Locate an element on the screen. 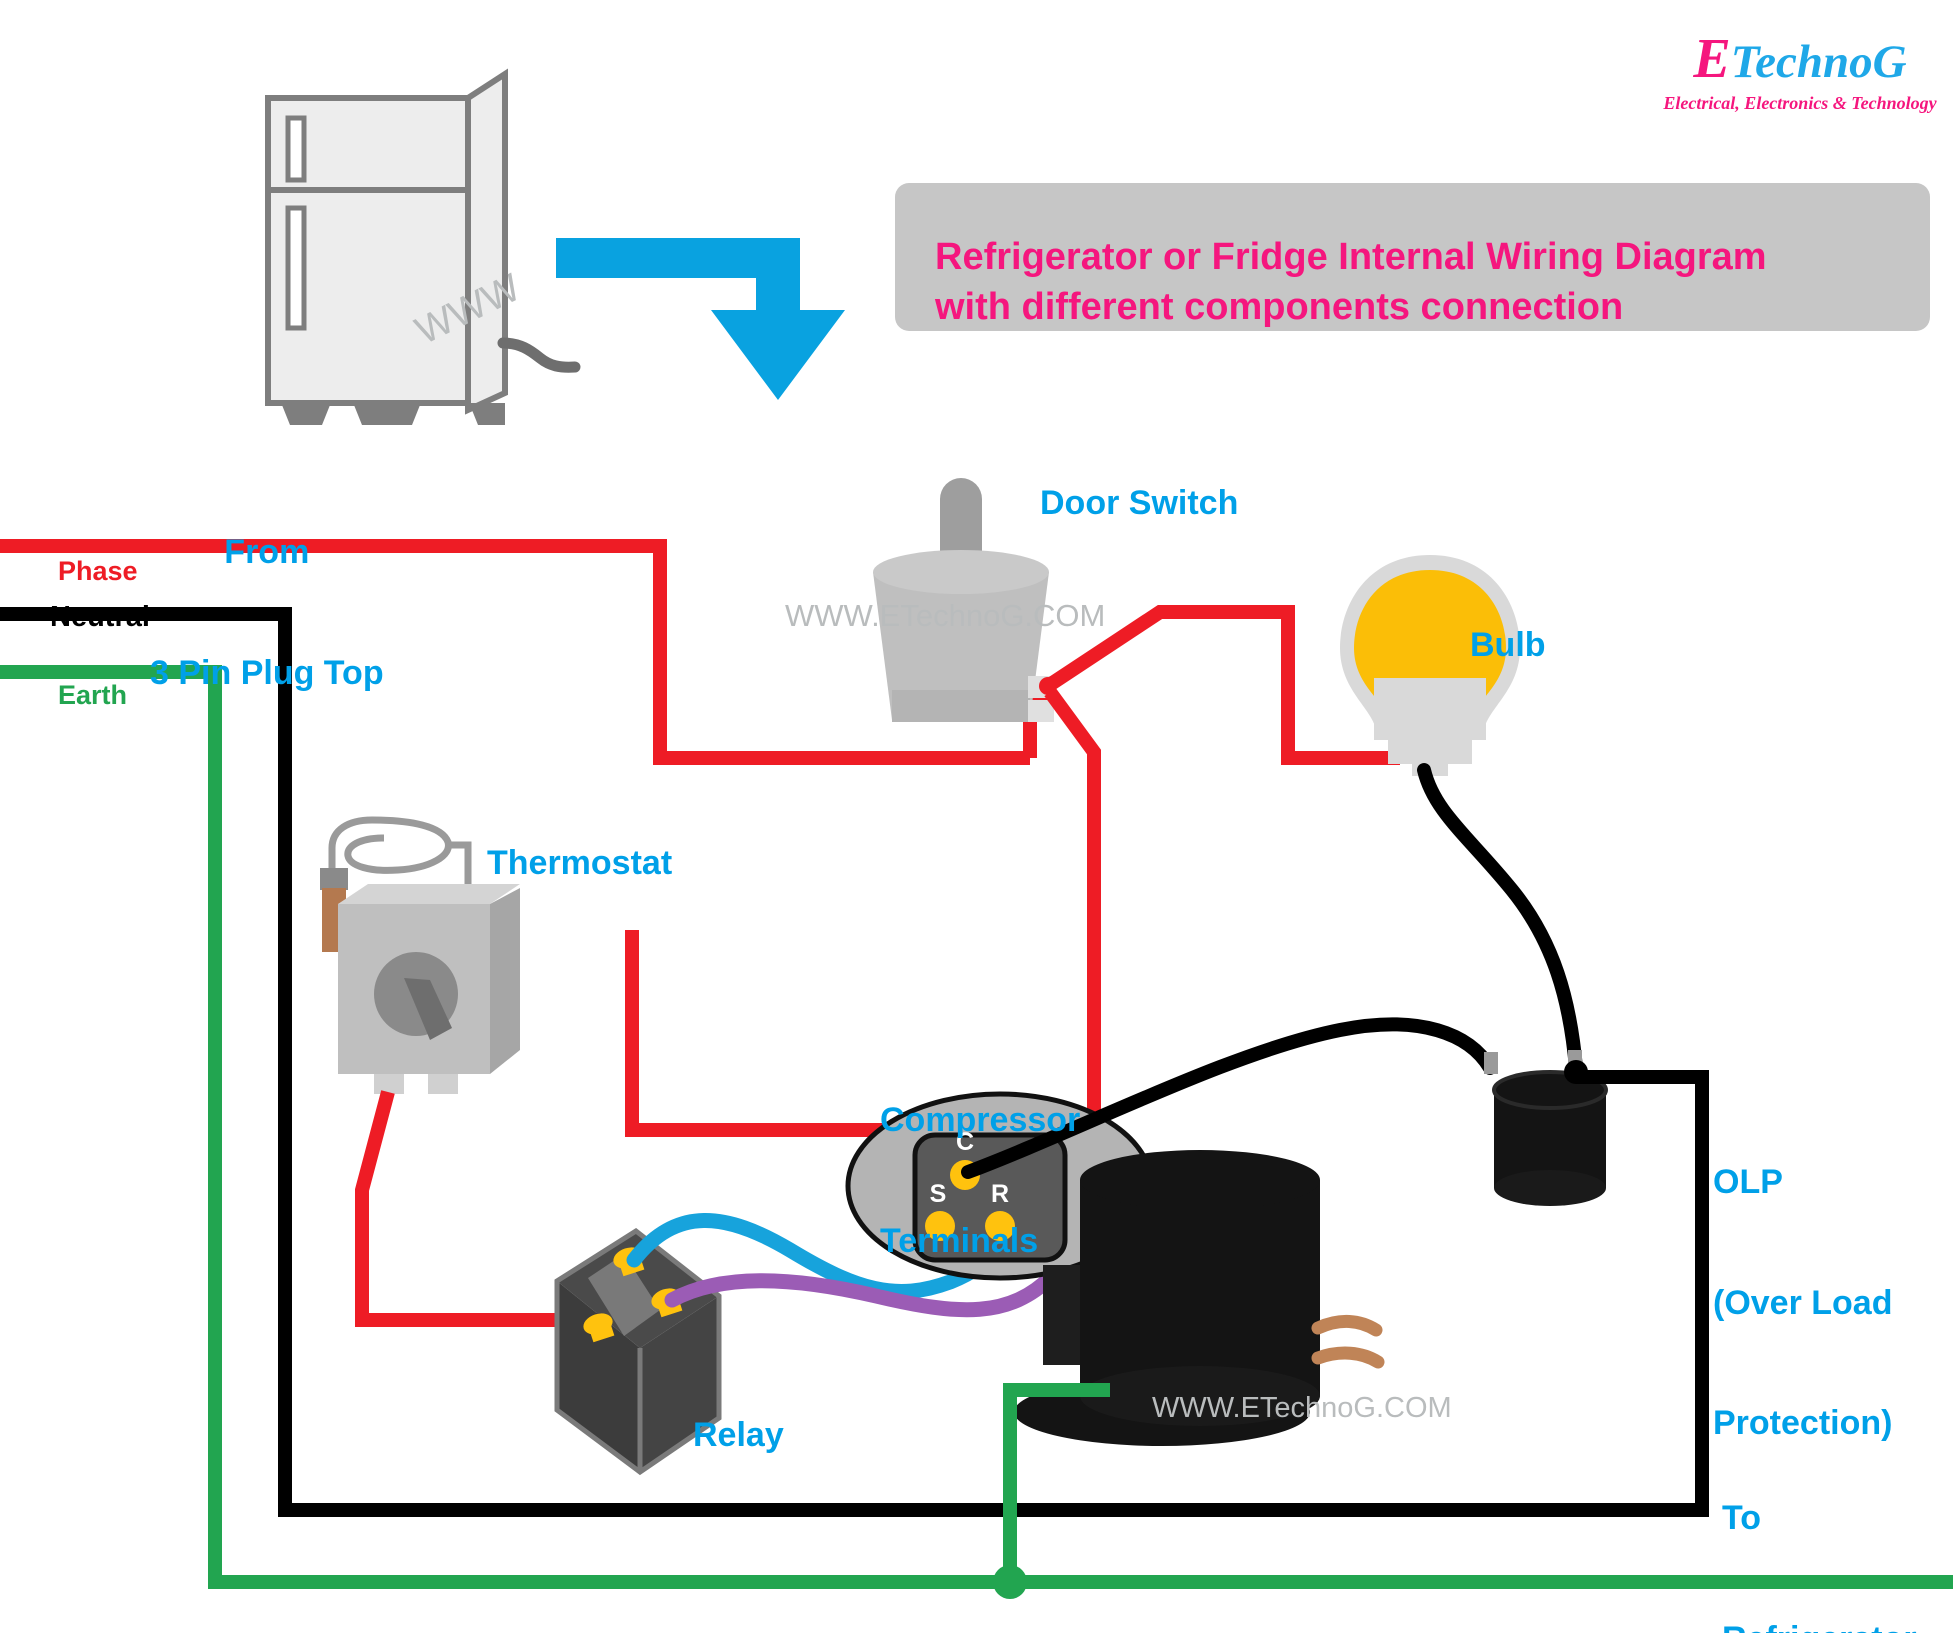 The width and height of the screenshot is (1953, 1633). refrigerator-illustration is located at coordinates (423, 246).